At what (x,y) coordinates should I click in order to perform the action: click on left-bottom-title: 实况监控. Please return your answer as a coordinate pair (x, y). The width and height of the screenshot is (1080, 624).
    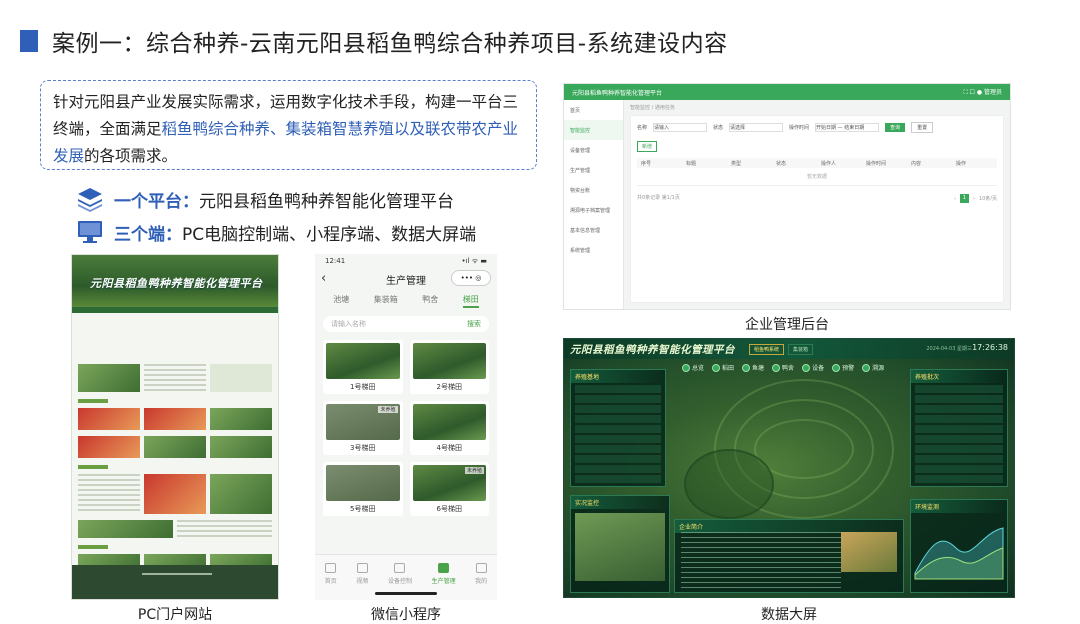
    Looking at the image, I should click on (620, 502).